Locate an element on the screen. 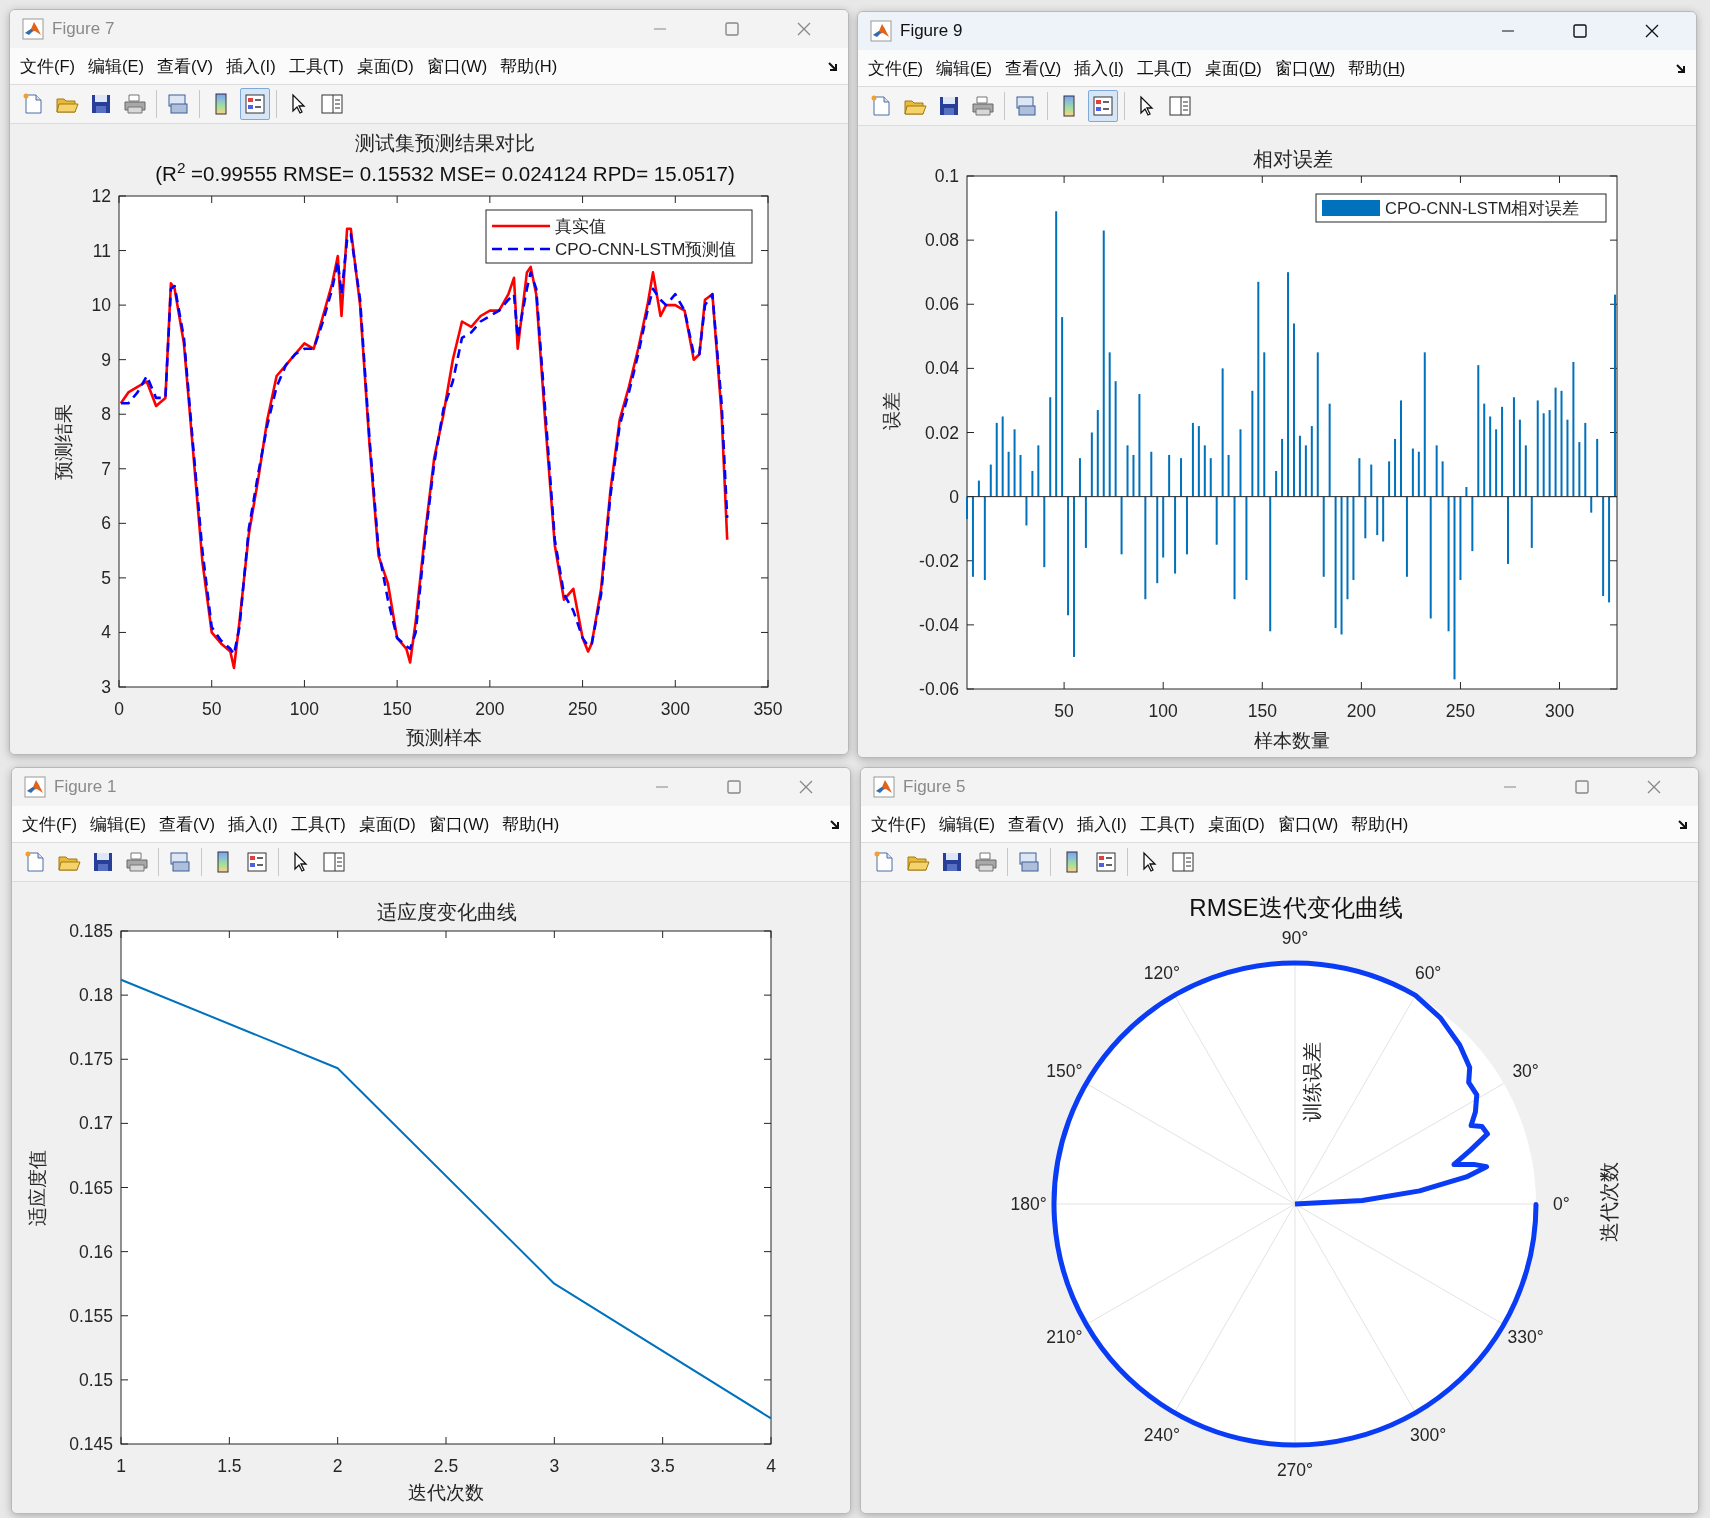 This screenshot has width=1710, height=1518. tick-label: 0.175 is located at coordinates (91, 1059).